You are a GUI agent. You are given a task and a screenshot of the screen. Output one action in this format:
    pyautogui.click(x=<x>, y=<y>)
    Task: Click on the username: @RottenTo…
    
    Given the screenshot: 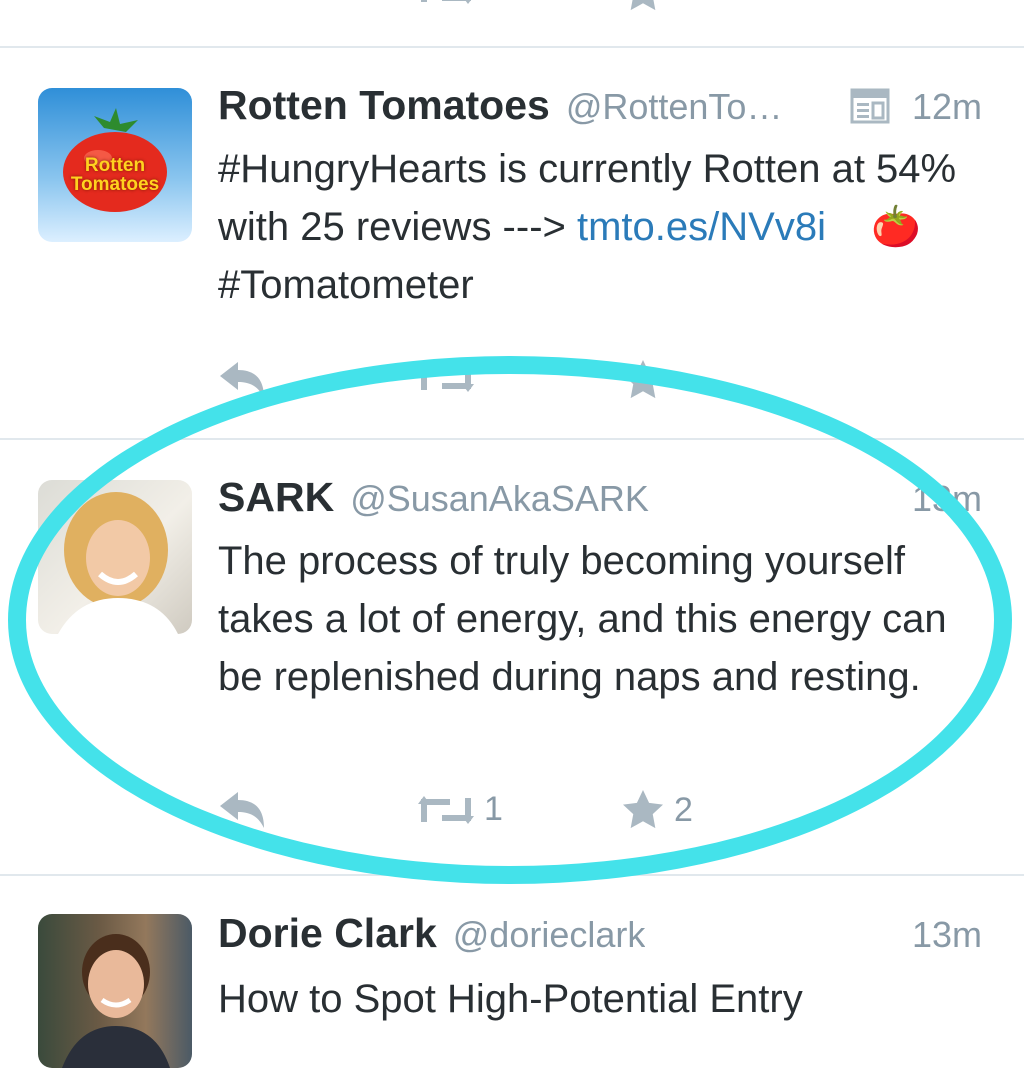 What is the action you would take?
    pyautogui.click(x=674, y=107)
    